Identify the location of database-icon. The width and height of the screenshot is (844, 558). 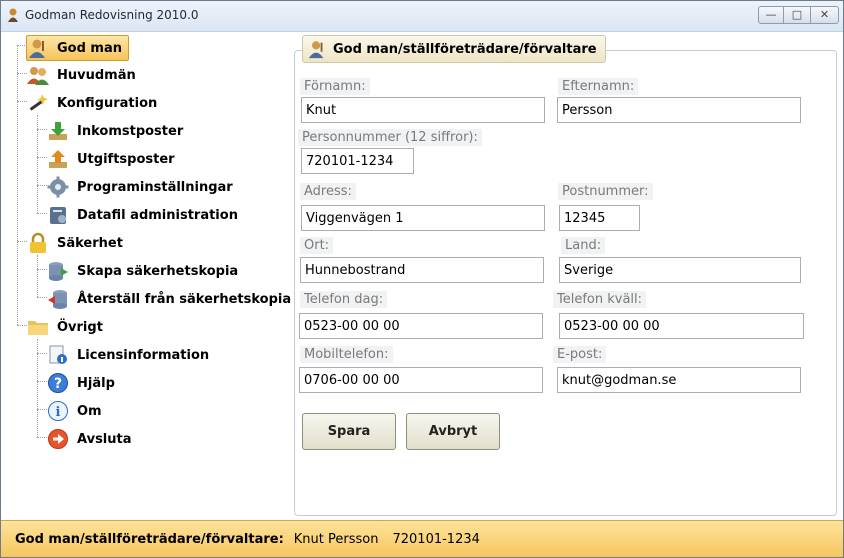
(58, 215).